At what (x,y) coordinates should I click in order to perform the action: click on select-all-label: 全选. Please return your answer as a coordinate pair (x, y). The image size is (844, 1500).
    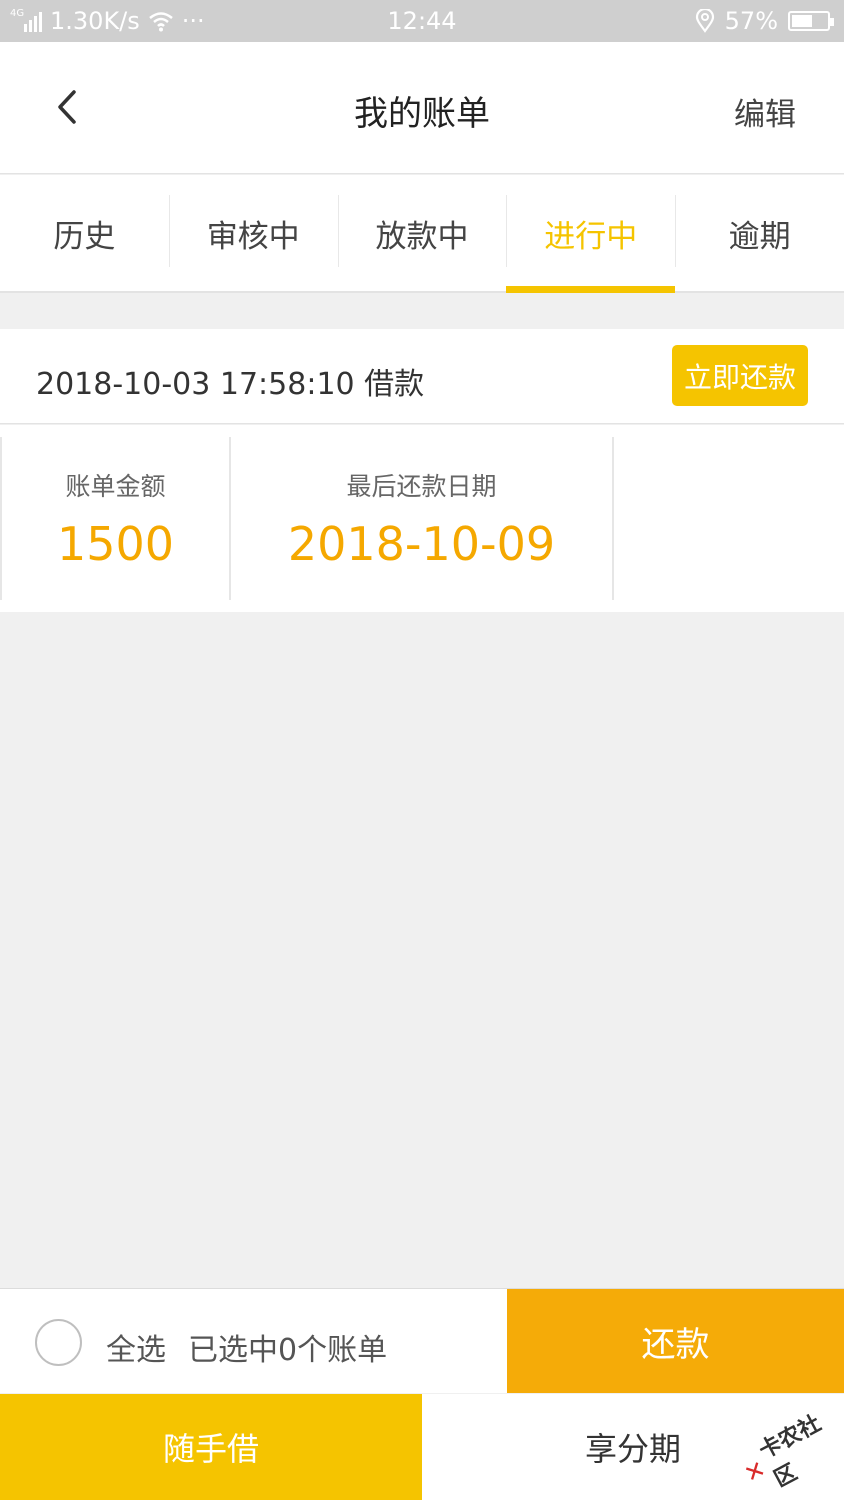
    Looking at the image, I should click on (136, 1347).